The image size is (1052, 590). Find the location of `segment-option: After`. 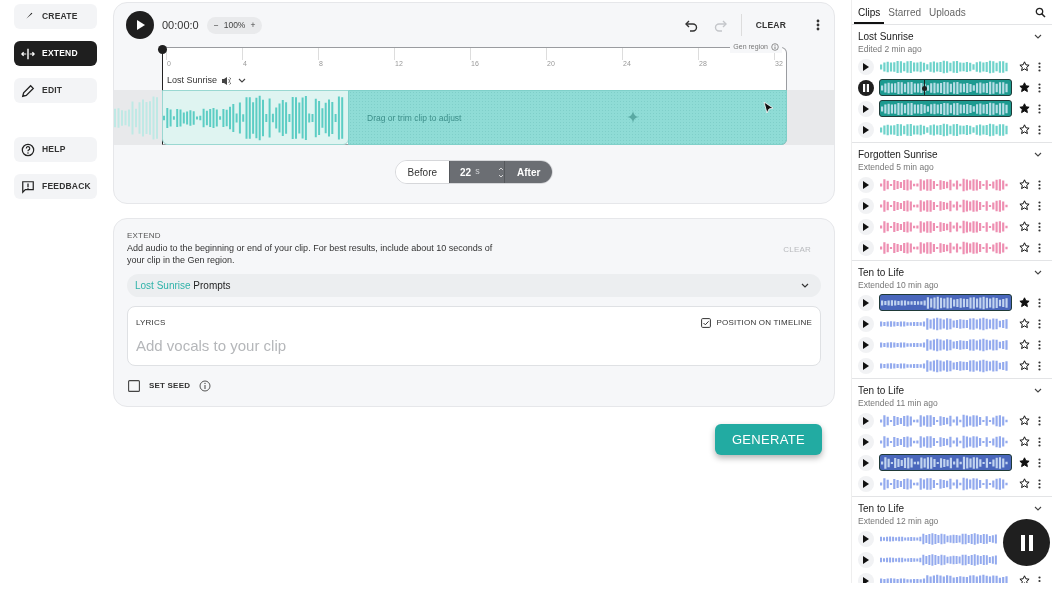

segment-option: After is located at coordinates (529, 172).